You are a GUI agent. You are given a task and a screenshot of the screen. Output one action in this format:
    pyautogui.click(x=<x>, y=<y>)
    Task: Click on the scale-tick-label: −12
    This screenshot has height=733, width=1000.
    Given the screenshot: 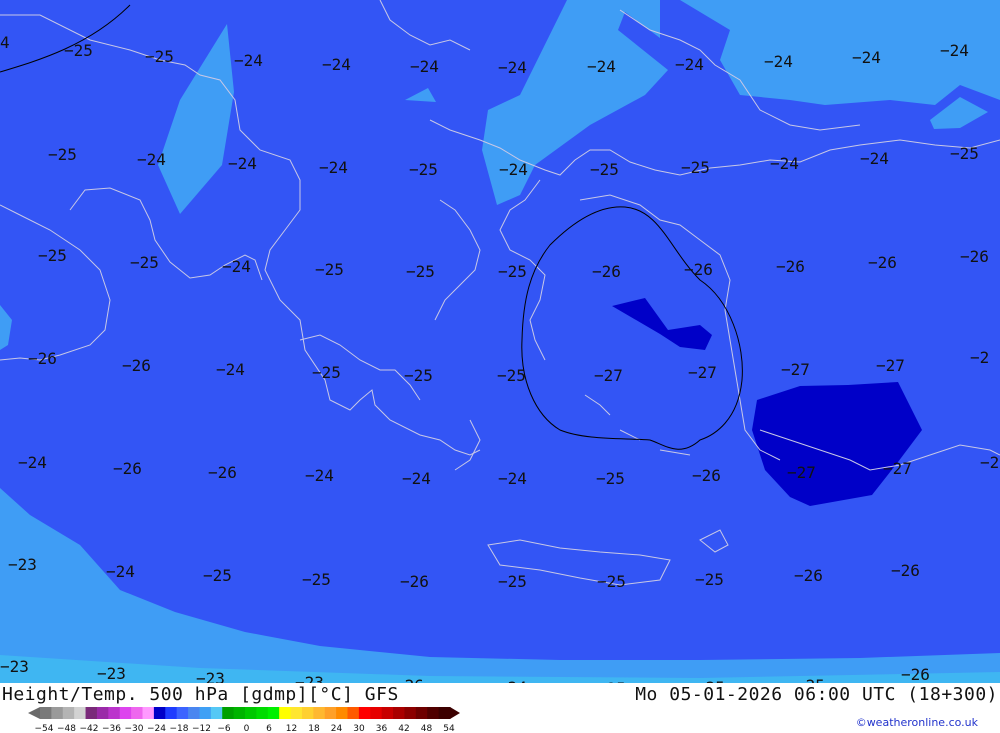 What is the action you would take?
    pyautogui.click(x=201, y=728)
    